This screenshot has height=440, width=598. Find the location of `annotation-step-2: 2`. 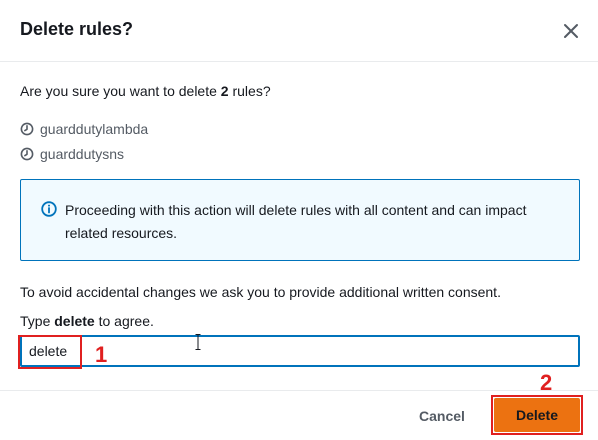

annotation-step-2: 2 is located at coordinates (546, 382).